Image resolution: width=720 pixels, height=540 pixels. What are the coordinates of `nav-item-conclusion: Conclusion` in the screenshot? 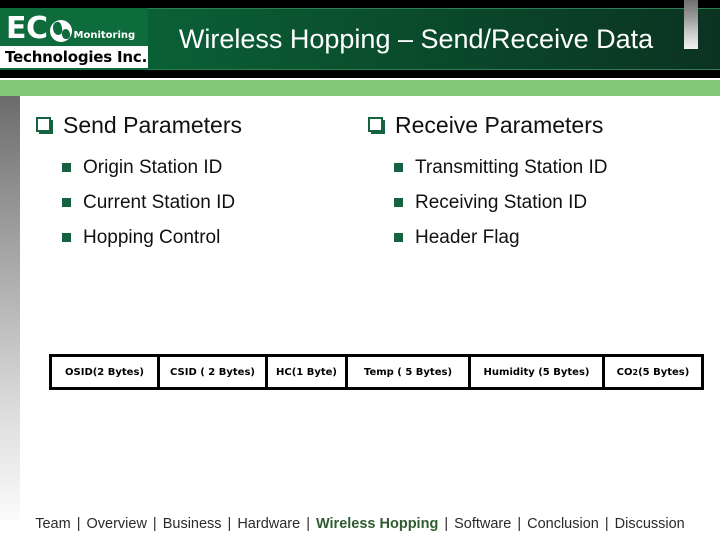 It's located at (563, 524).